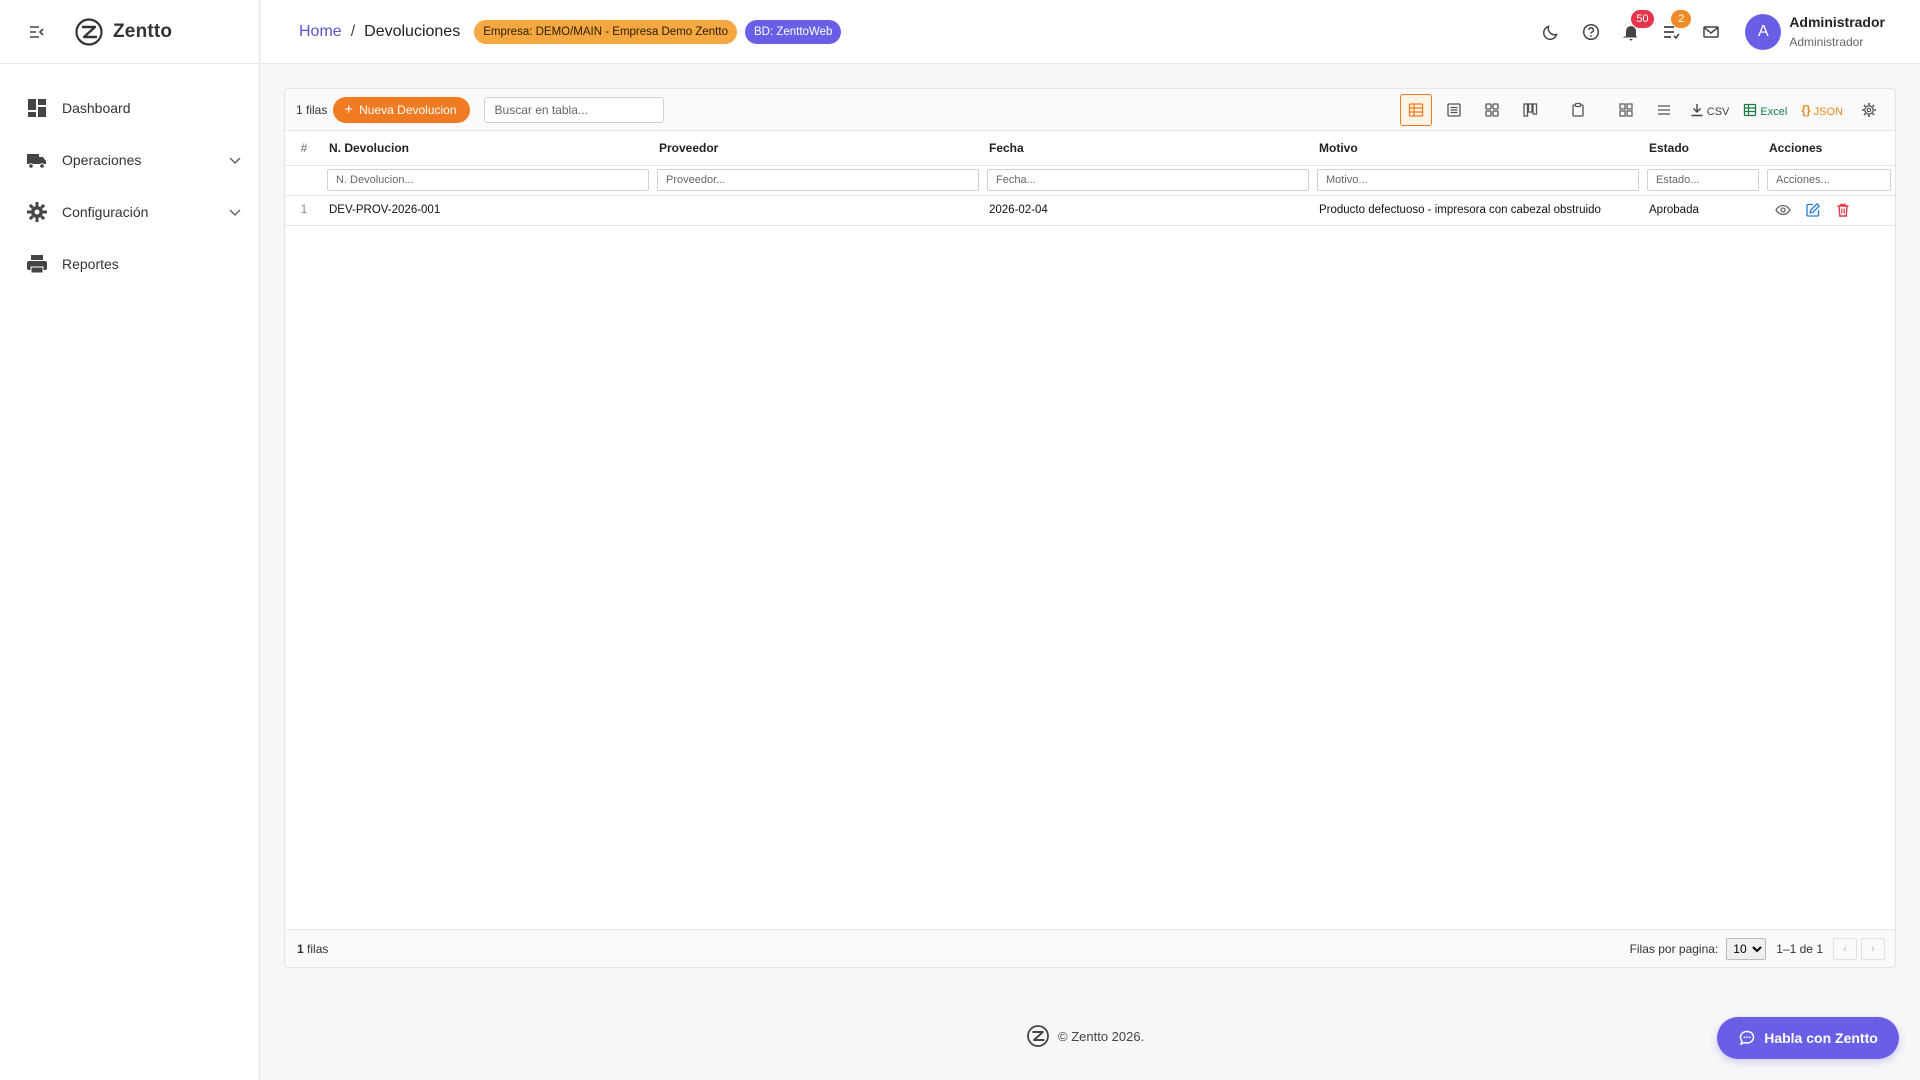 The width and height of the screenshot is (1920, 1080). I want to click on filter-cell-empty, so click(304, 180).